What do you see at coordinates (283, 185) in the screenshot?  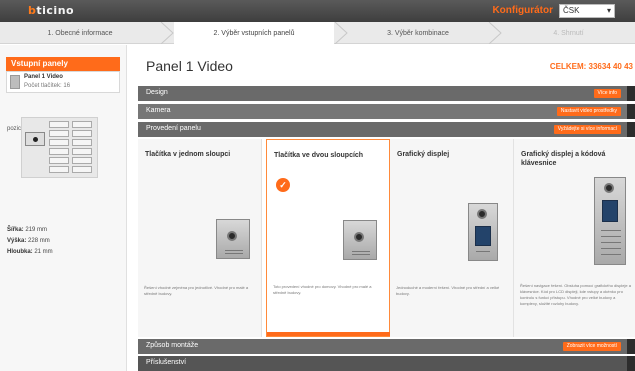 I see `checkmark-icon: ✓` at bounding box center [283, 185].